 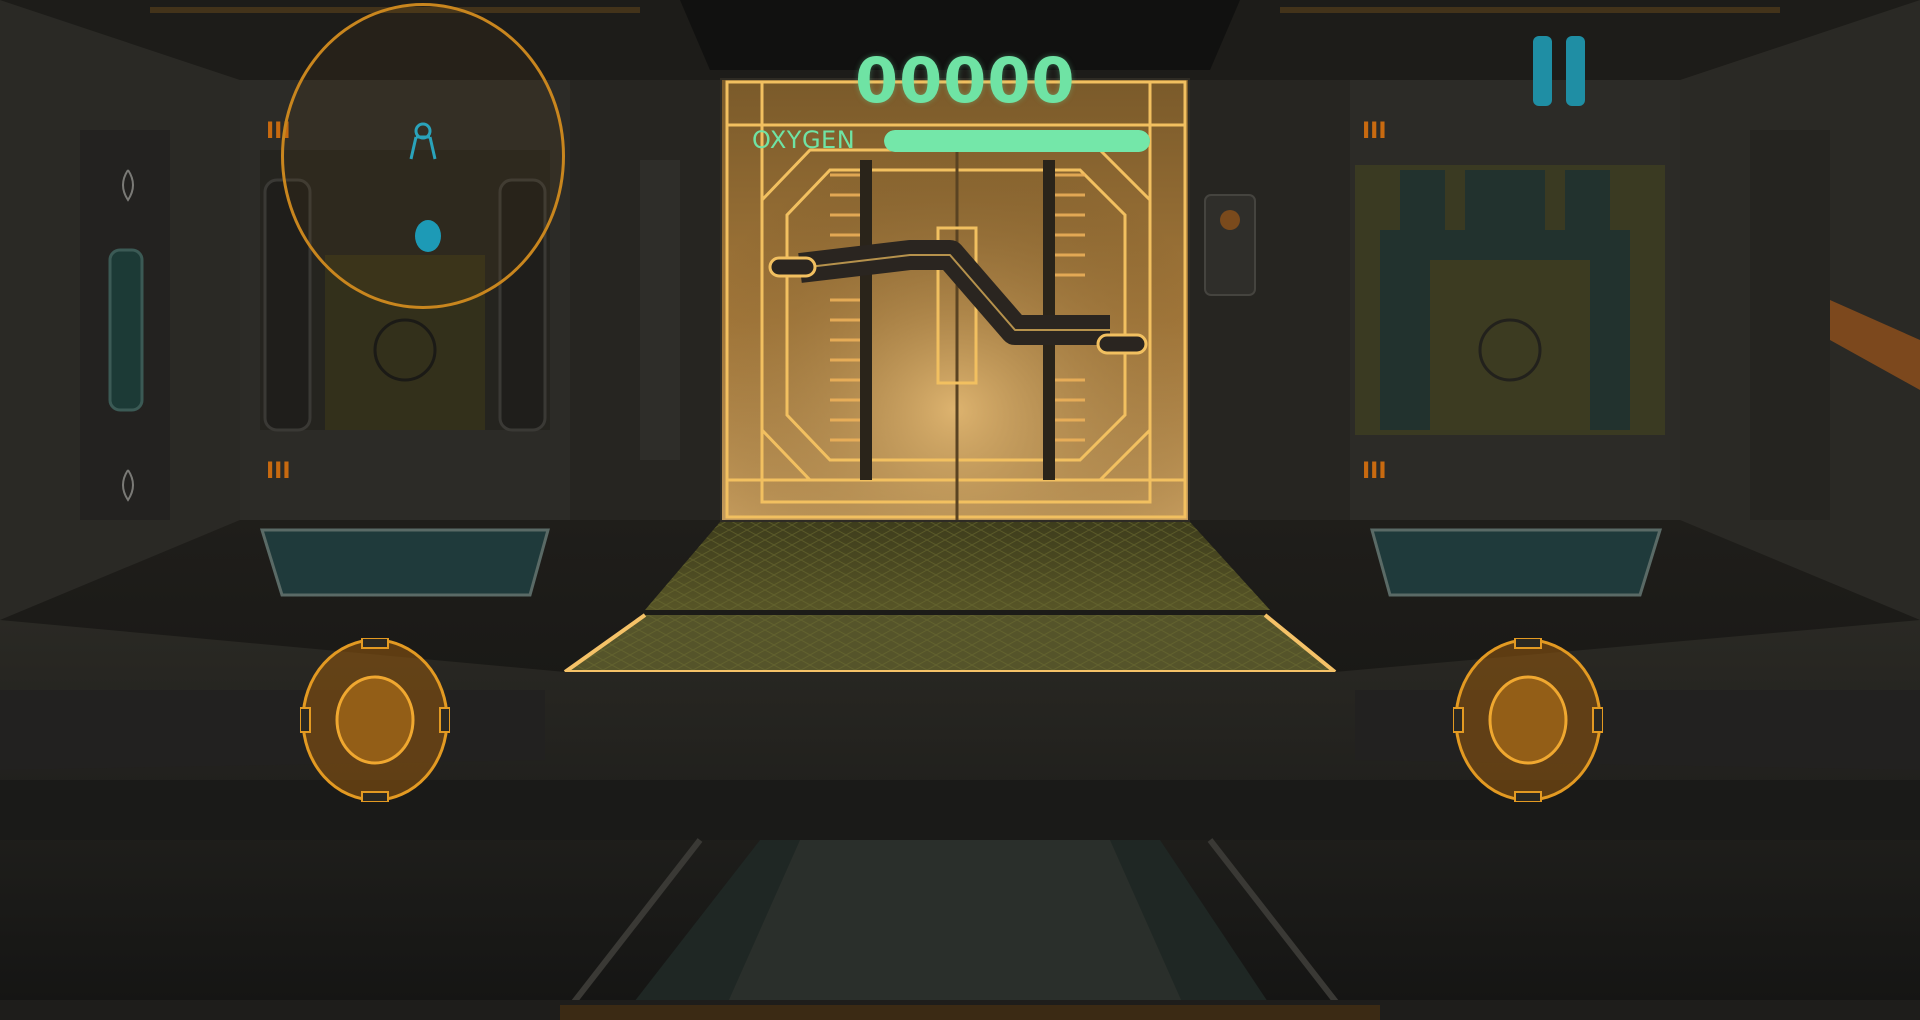 What do you see at coordinates (423, 141) in the screenshot?
I see `player-marker-icon` at bounding box center [423, 141].